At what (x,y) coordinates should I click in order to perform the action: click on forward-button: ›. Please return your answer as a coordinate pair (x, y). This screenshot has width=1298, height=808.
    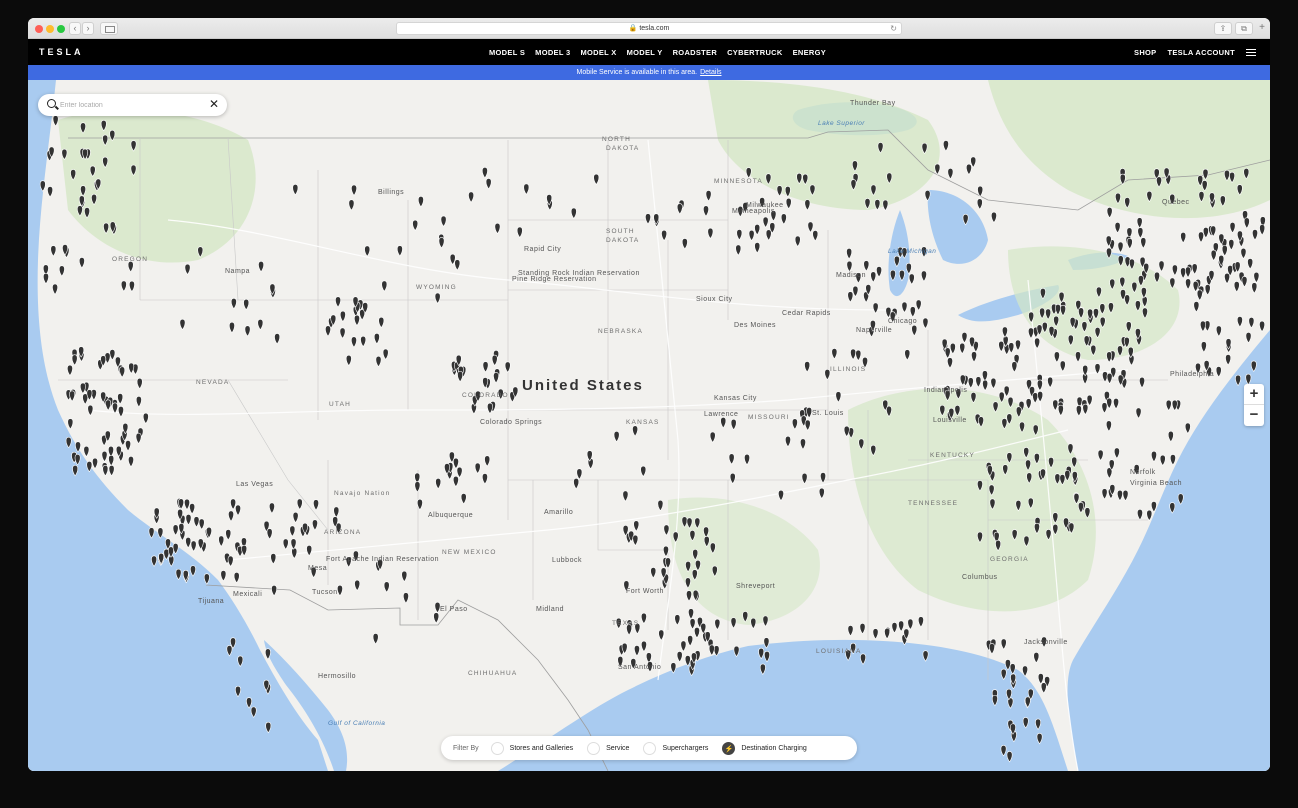
    Looking at the image, I should click on (88, 28).